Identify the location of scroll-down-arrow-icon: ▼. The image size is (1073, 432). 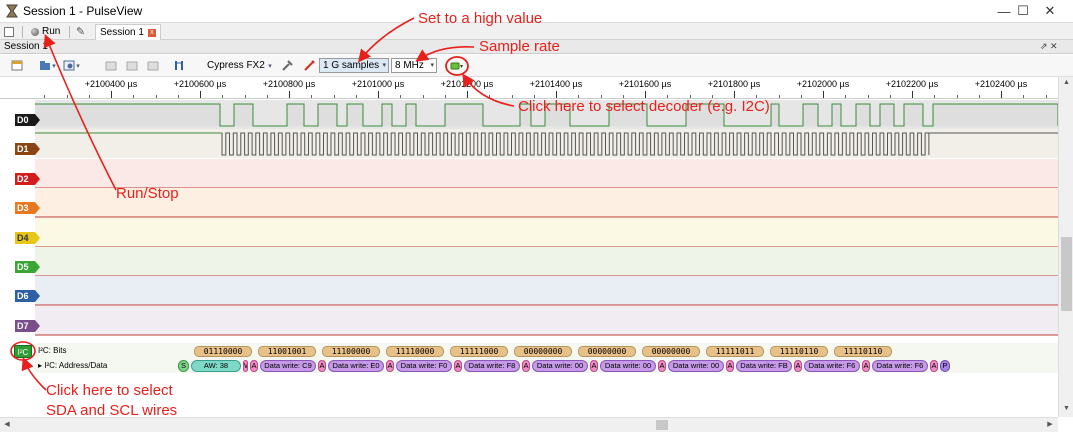
(1066, 409).